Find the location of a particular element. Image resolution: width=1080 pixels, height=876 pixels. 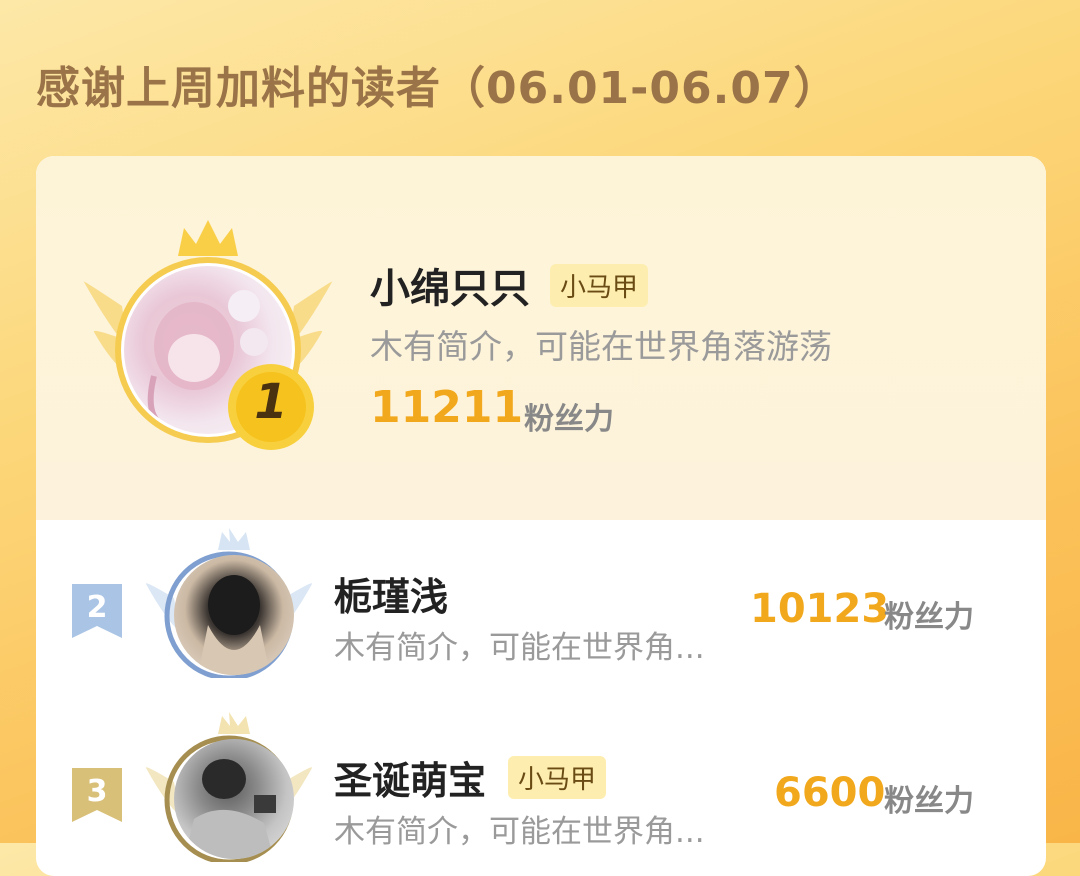

rank-number: 3 is located at coordinates (97, 791).